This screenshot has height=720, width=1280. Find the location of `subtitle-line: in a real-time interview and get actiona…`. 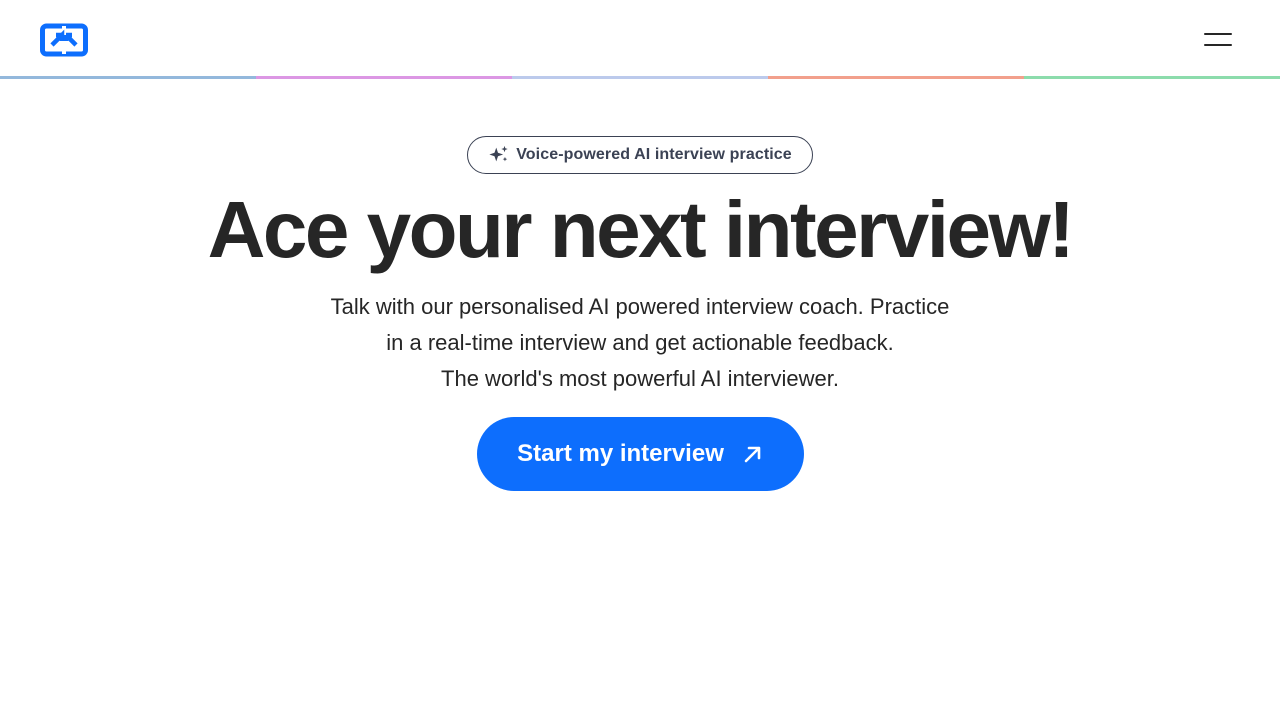

subtitle-line: in a real-time interview and get actiona… is located at coordinates (640, 342).